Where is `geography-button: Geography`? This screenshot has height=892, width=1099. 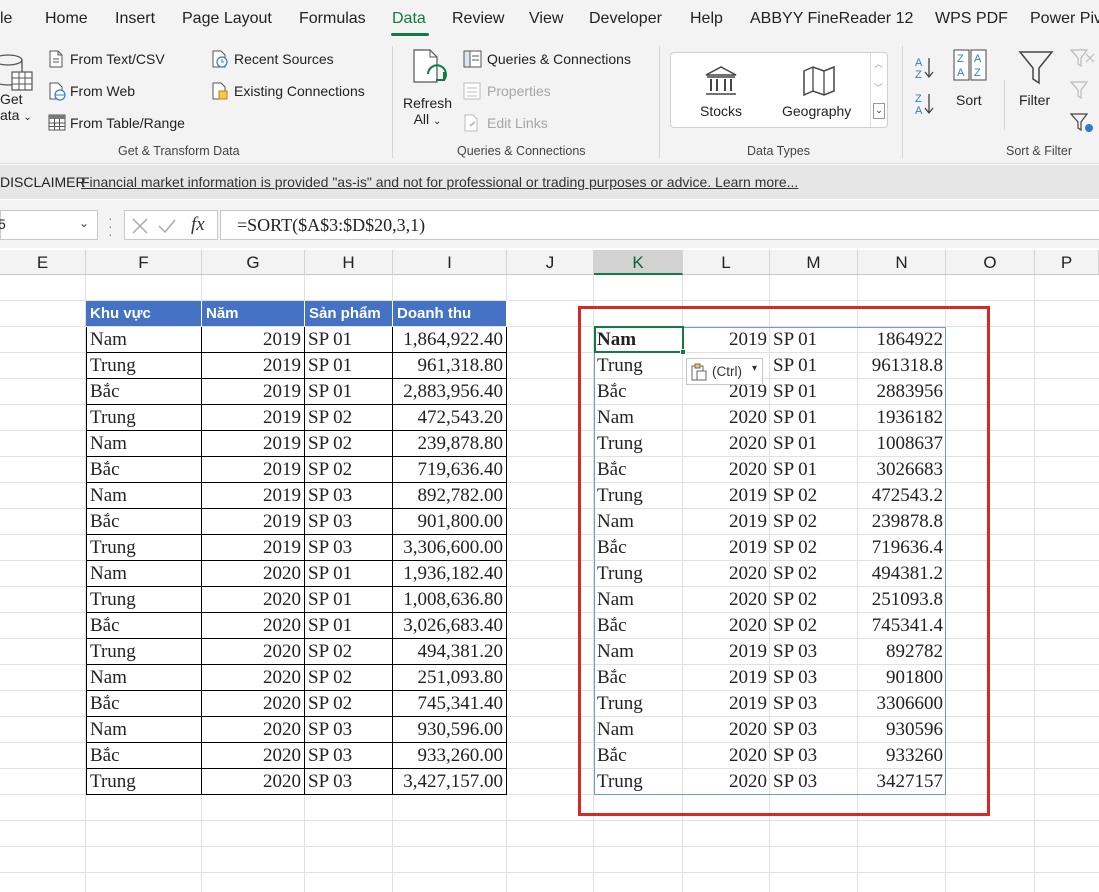
geography-button: Geography is located at coordinates (816, 111).